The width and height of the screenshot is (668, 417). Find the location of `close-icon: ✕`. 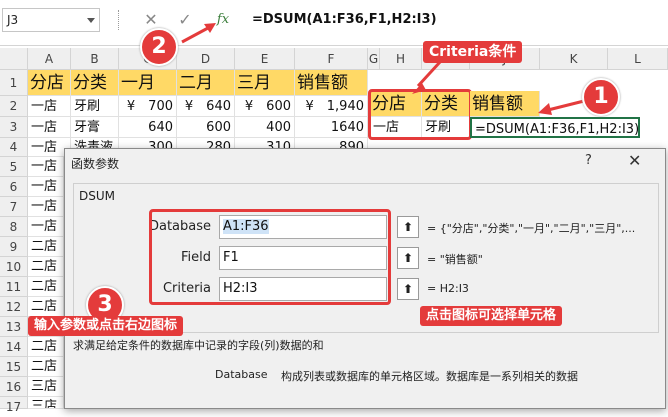

close-icon: ✕ is located at coordinates (634, 160).